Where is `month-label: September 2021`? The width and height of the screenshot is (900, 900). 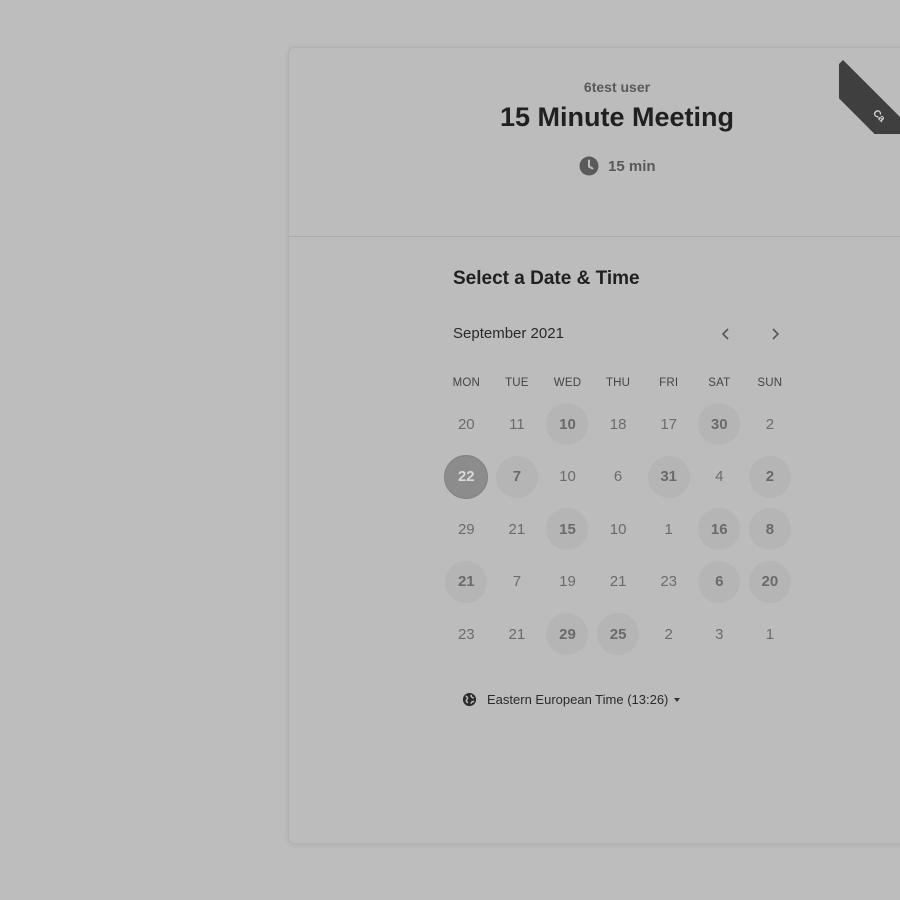 month-label: September 2021 is located at coordinates (508, 333).